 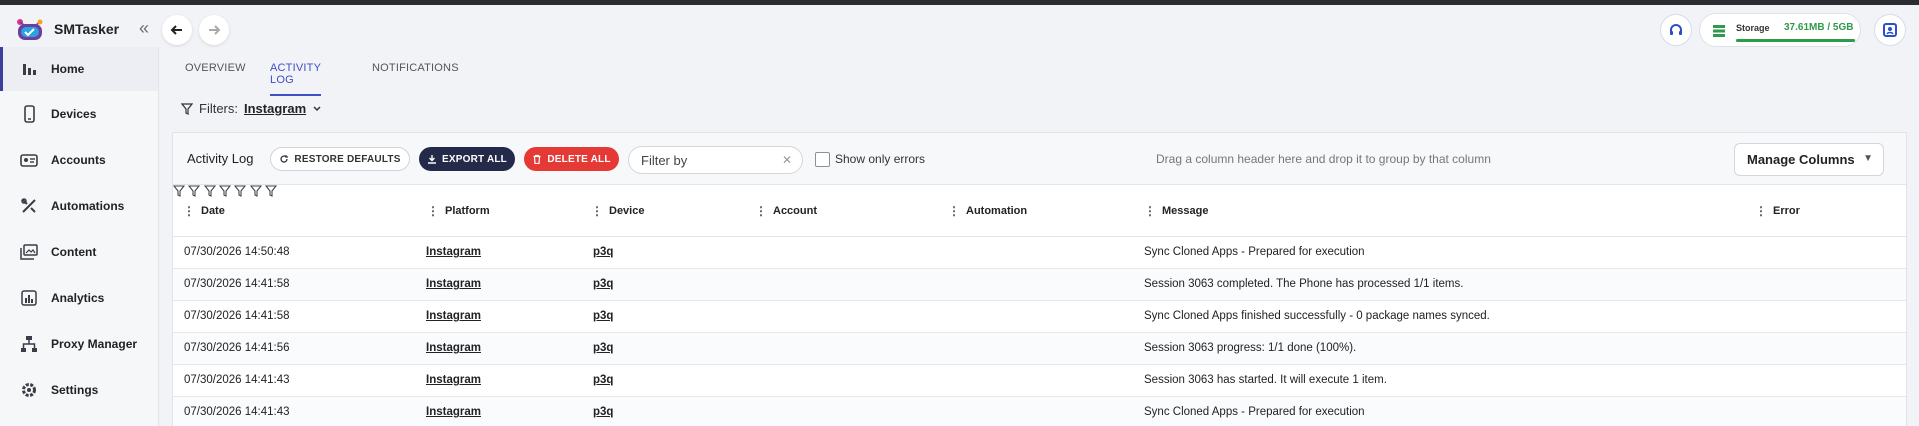 I want to click on filters-value: Instagram, so click(x=275, y=108).